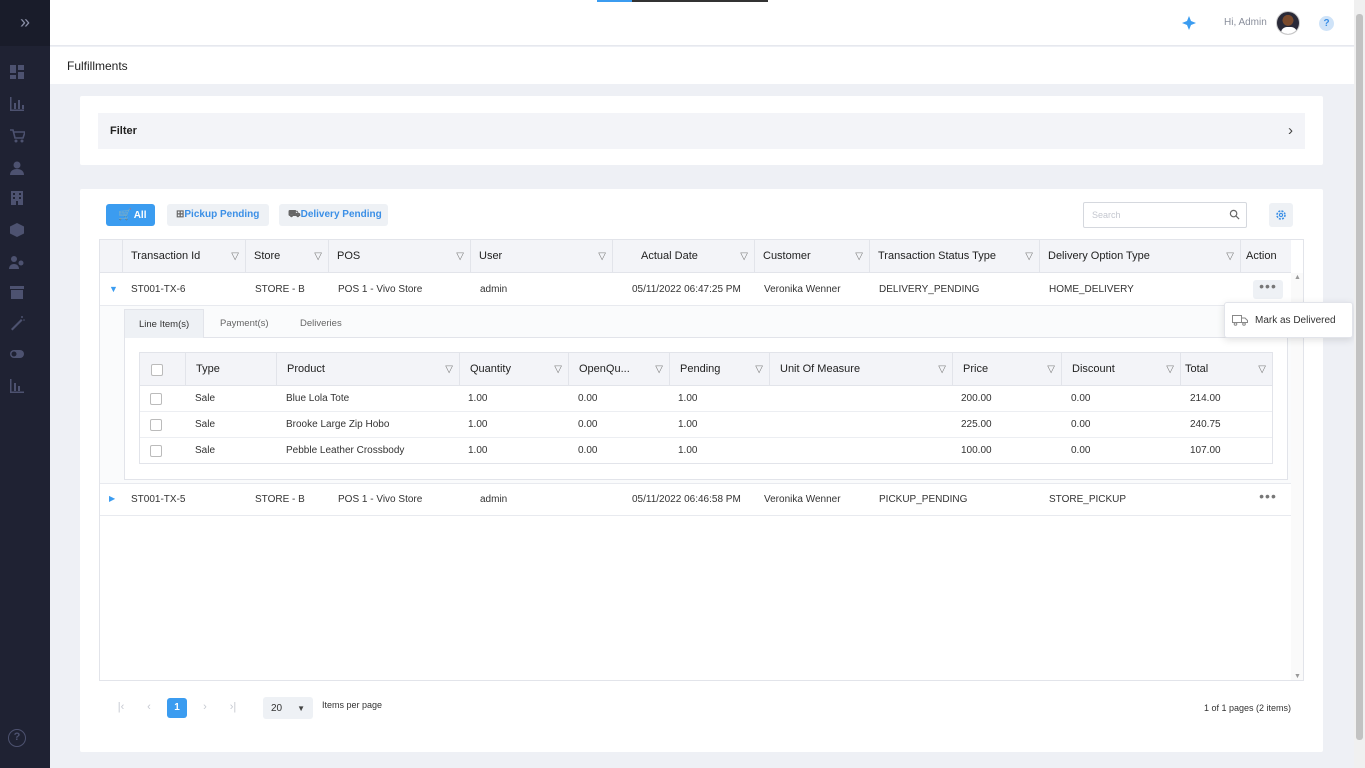 Image resolution: width=1365 pixels, height=768 pixels. Describe the element at coordinates (158, 499) in the screenshot. I see `transaction-id: ST001-TX-5` at that location.